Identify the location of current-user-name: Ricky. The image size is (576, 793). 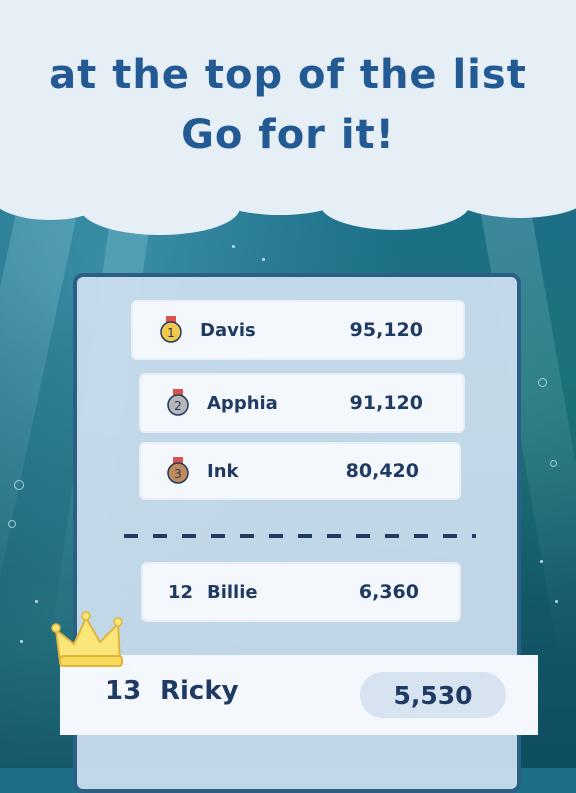
(199, 691).